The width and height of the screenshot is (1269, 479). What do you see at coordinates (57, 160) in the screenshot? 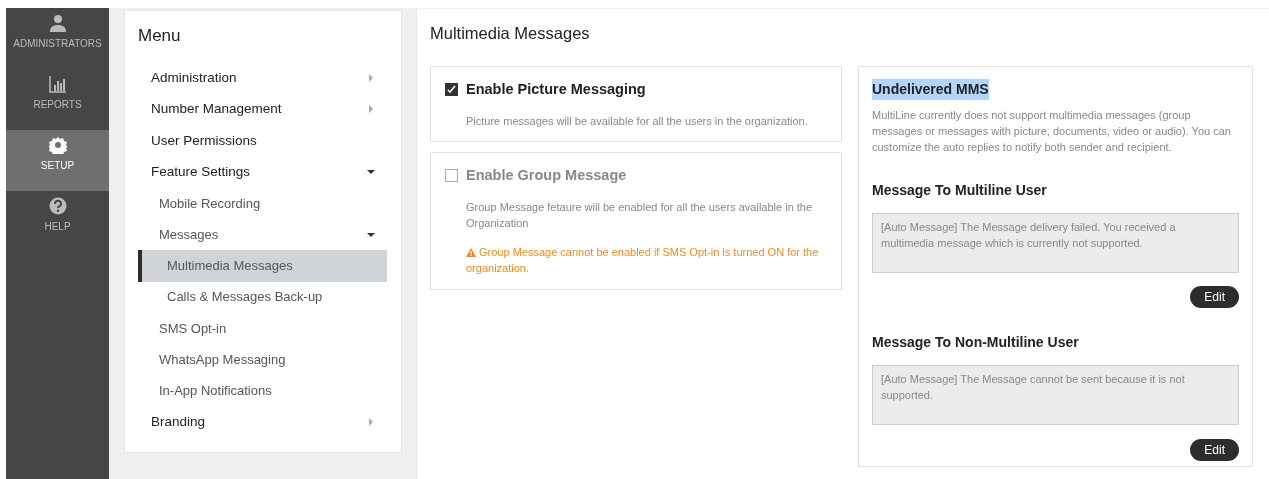
I see `nav-item: SETUP` at bounding box center [57, 160].